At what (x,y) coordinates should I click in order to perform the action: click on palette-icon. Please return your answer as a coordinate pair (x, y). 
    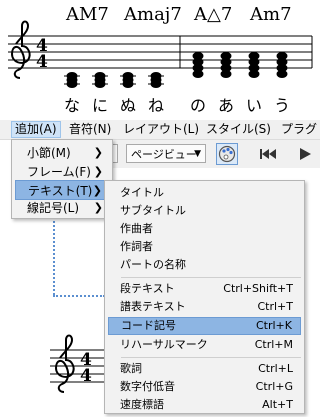
    Looking at the image, I should click on (227, 154).